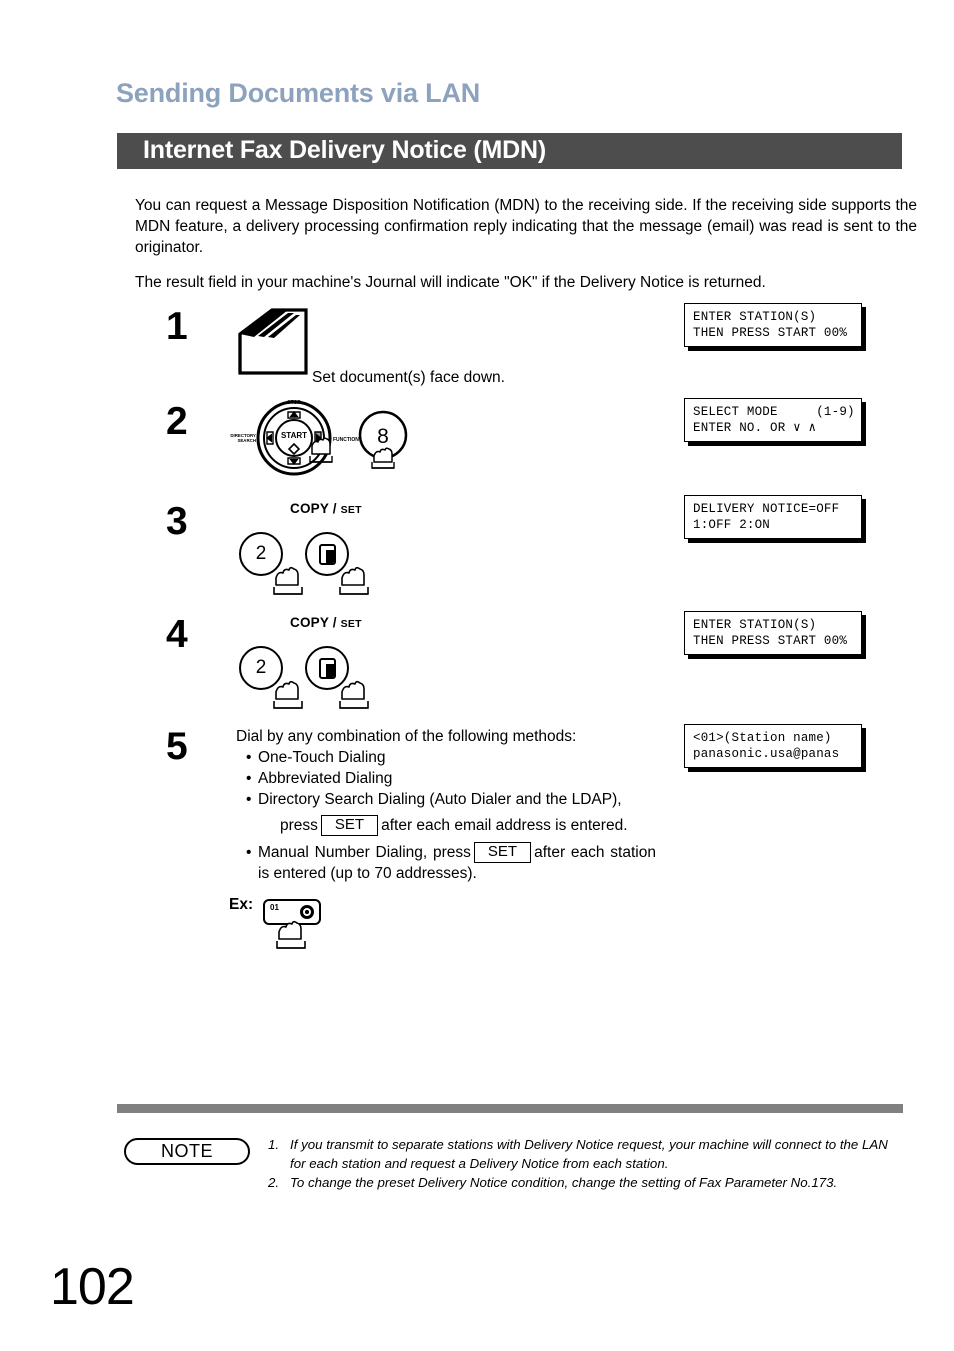  What do you see at coordinates (177, 421) in the screenshot?
I see `step-number-2: 2` at bounding box center [177, 421].